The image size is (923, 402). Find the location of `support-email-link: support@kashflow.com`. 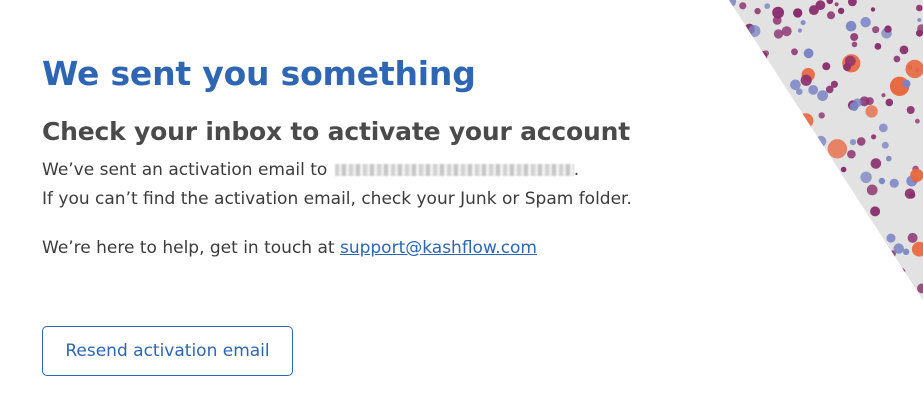

support-email-link: support@kashflow.com is located at coordinates (438, 248).